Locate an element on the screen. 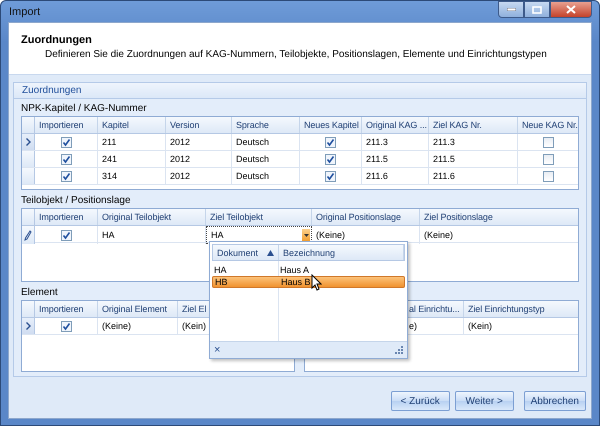  maximize-button is located at coordinates (537, 9).